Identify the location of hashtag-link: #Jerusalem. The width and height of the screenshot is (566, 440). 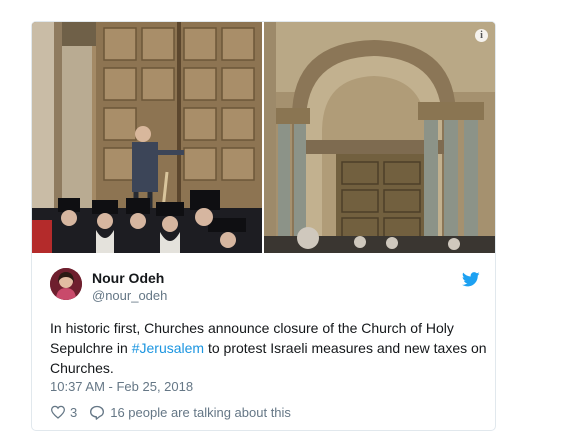
(168, 348).